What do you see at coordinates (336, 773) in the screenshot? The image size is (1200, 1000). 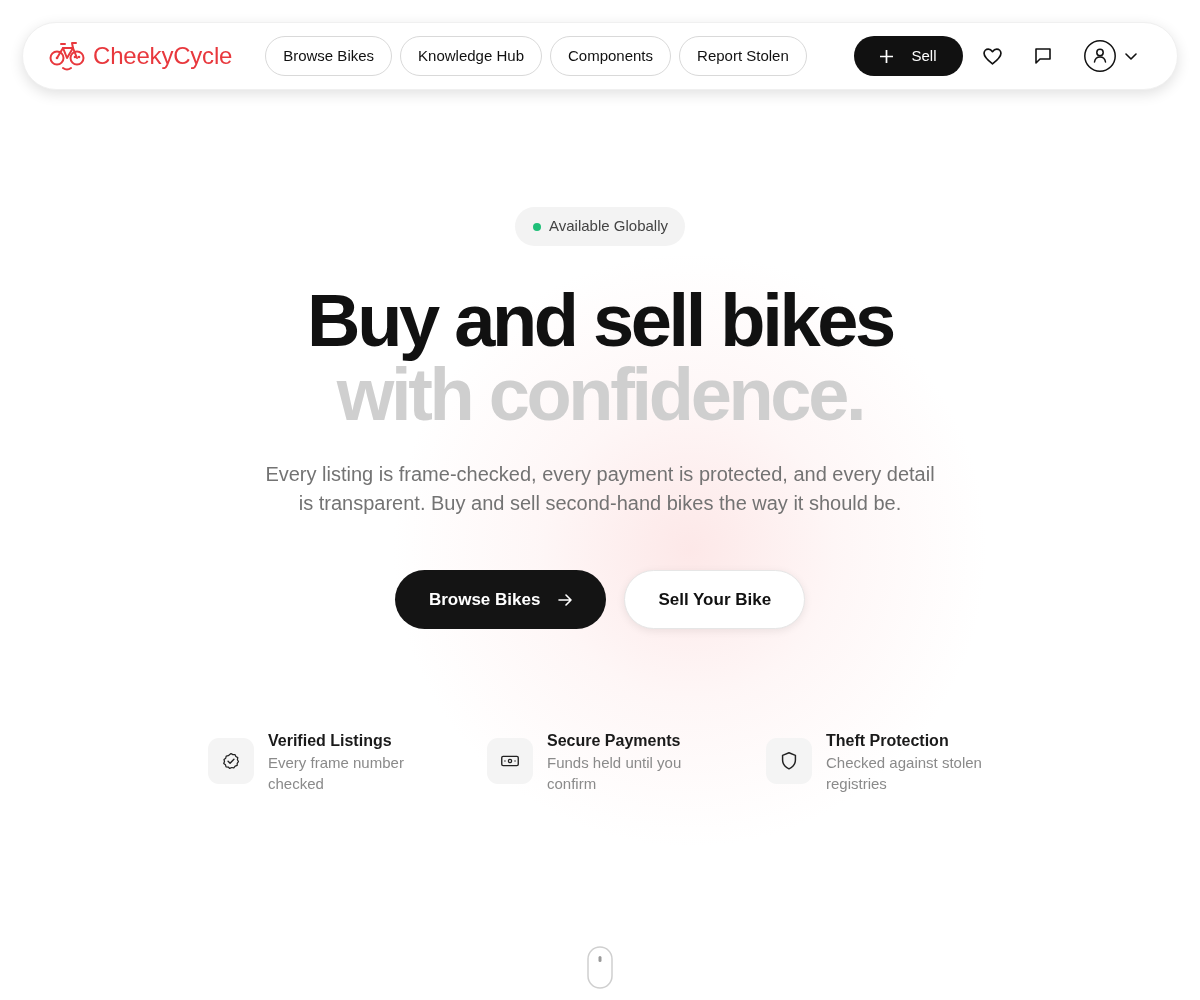 I see `feature-description: Every frame number checked` at bounding box center [336, 773].